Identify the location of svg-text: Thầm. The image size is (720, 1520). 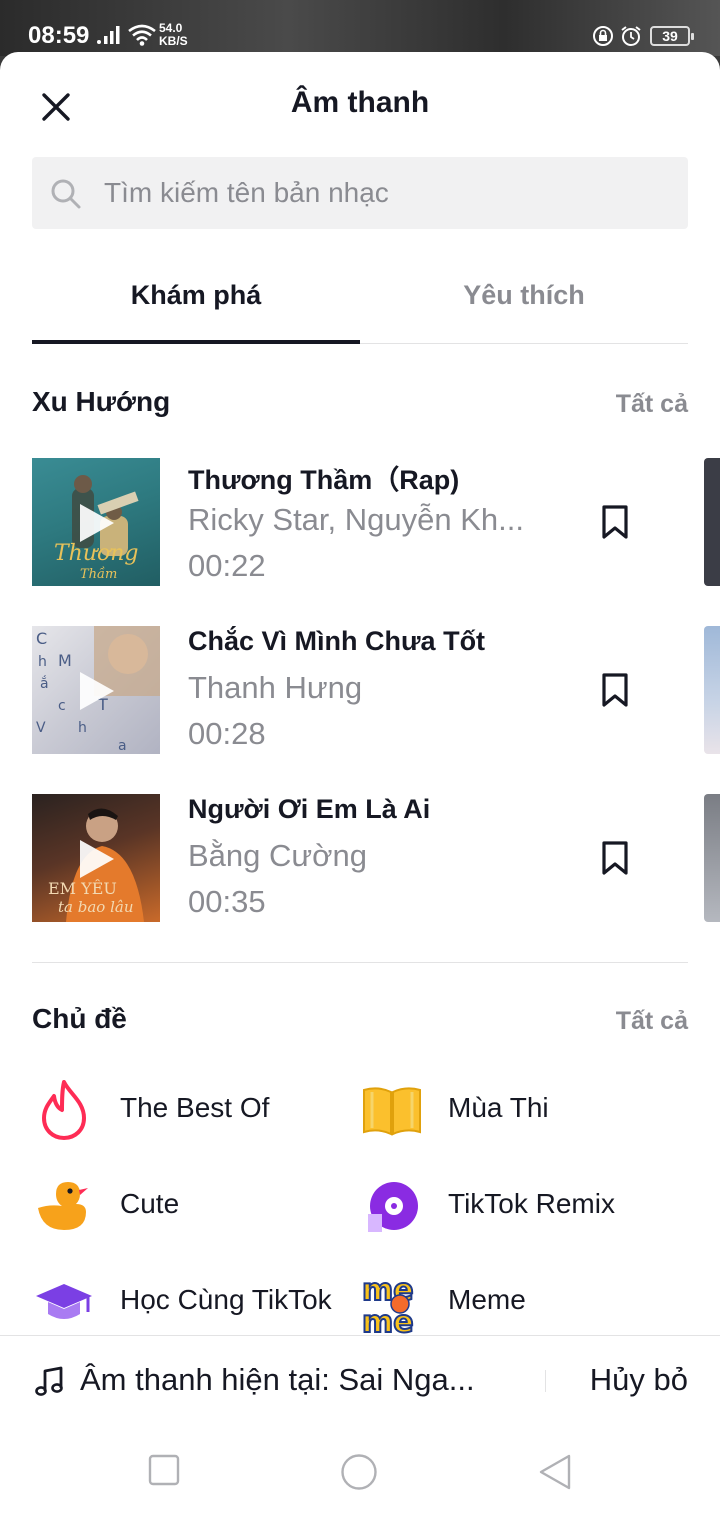
(98, 574).